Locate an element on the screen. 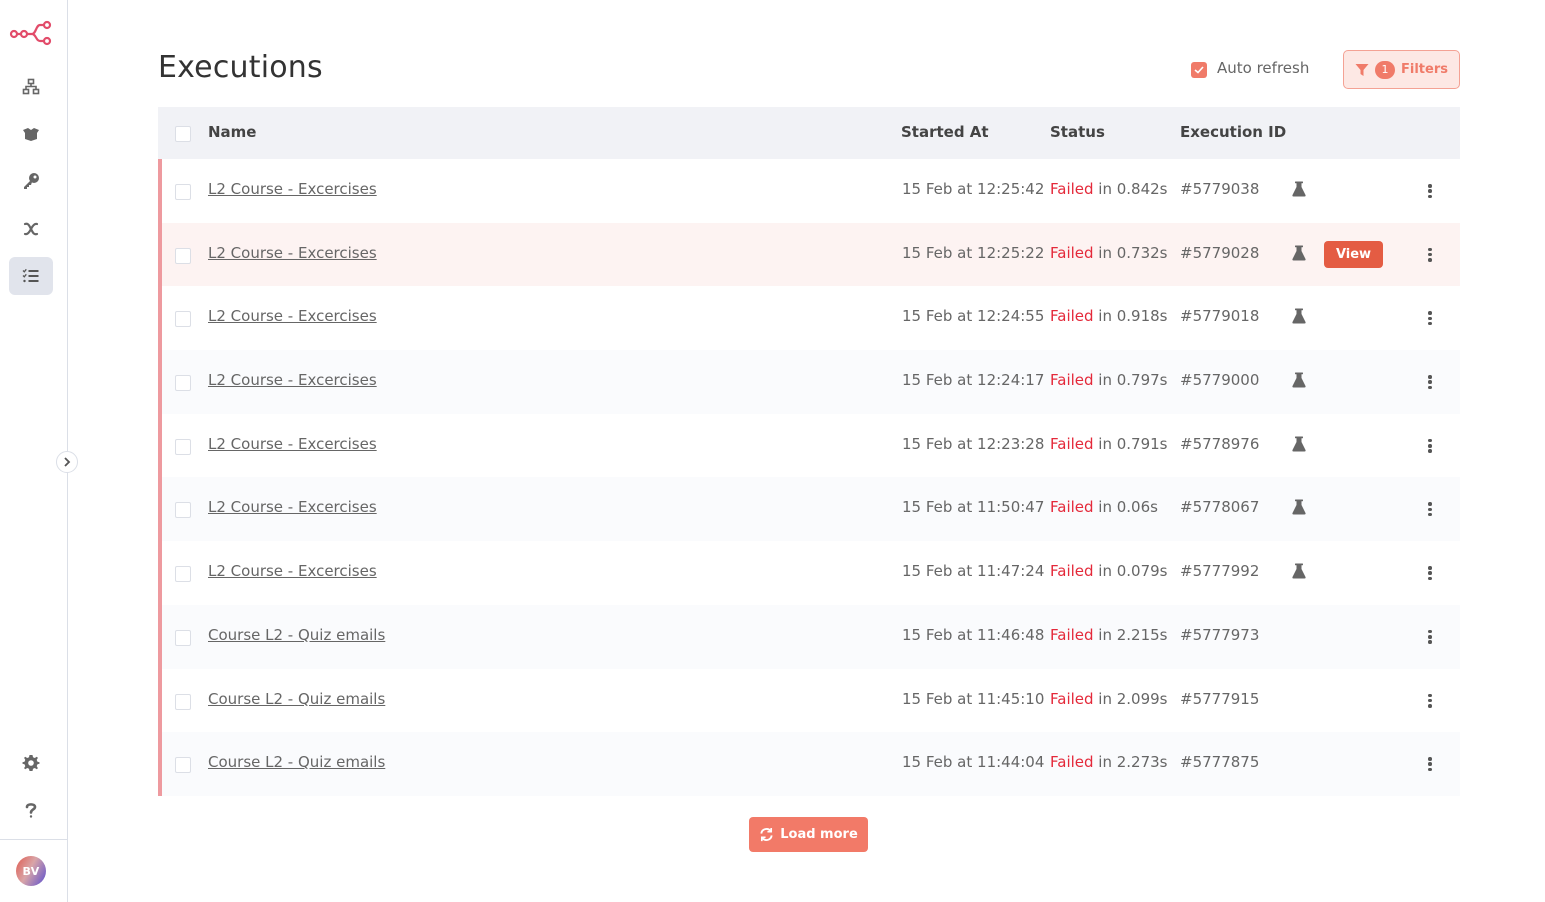 The width and height of the screenshot is (1545, 902). avatar-initials: BV is located at coordinates (31, 871).